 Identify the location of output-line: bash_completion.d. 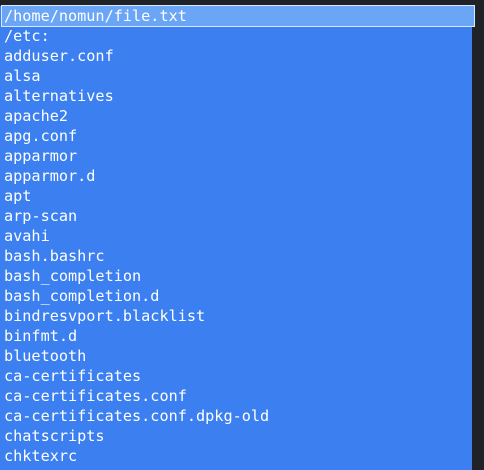
(82, 296).